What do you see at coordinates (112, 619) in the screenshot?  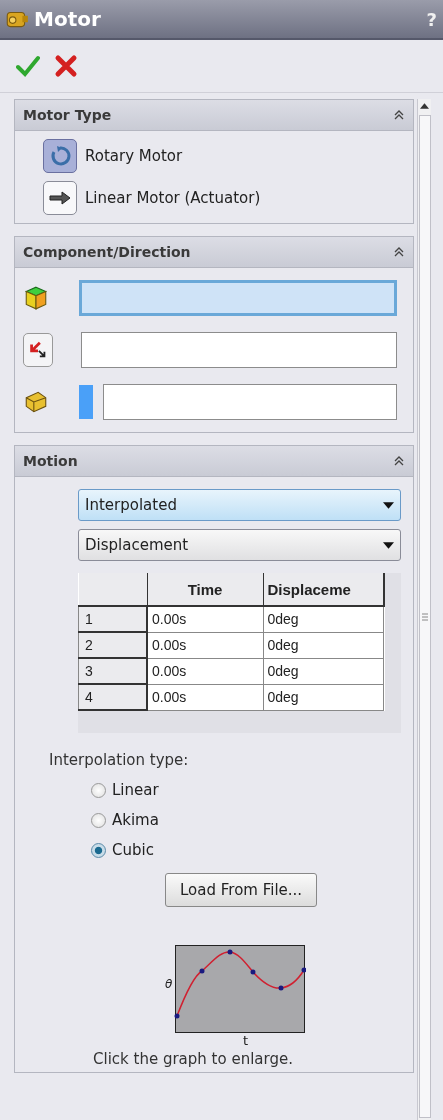 I see `row-number: 1` at bounding box center [112, 619].